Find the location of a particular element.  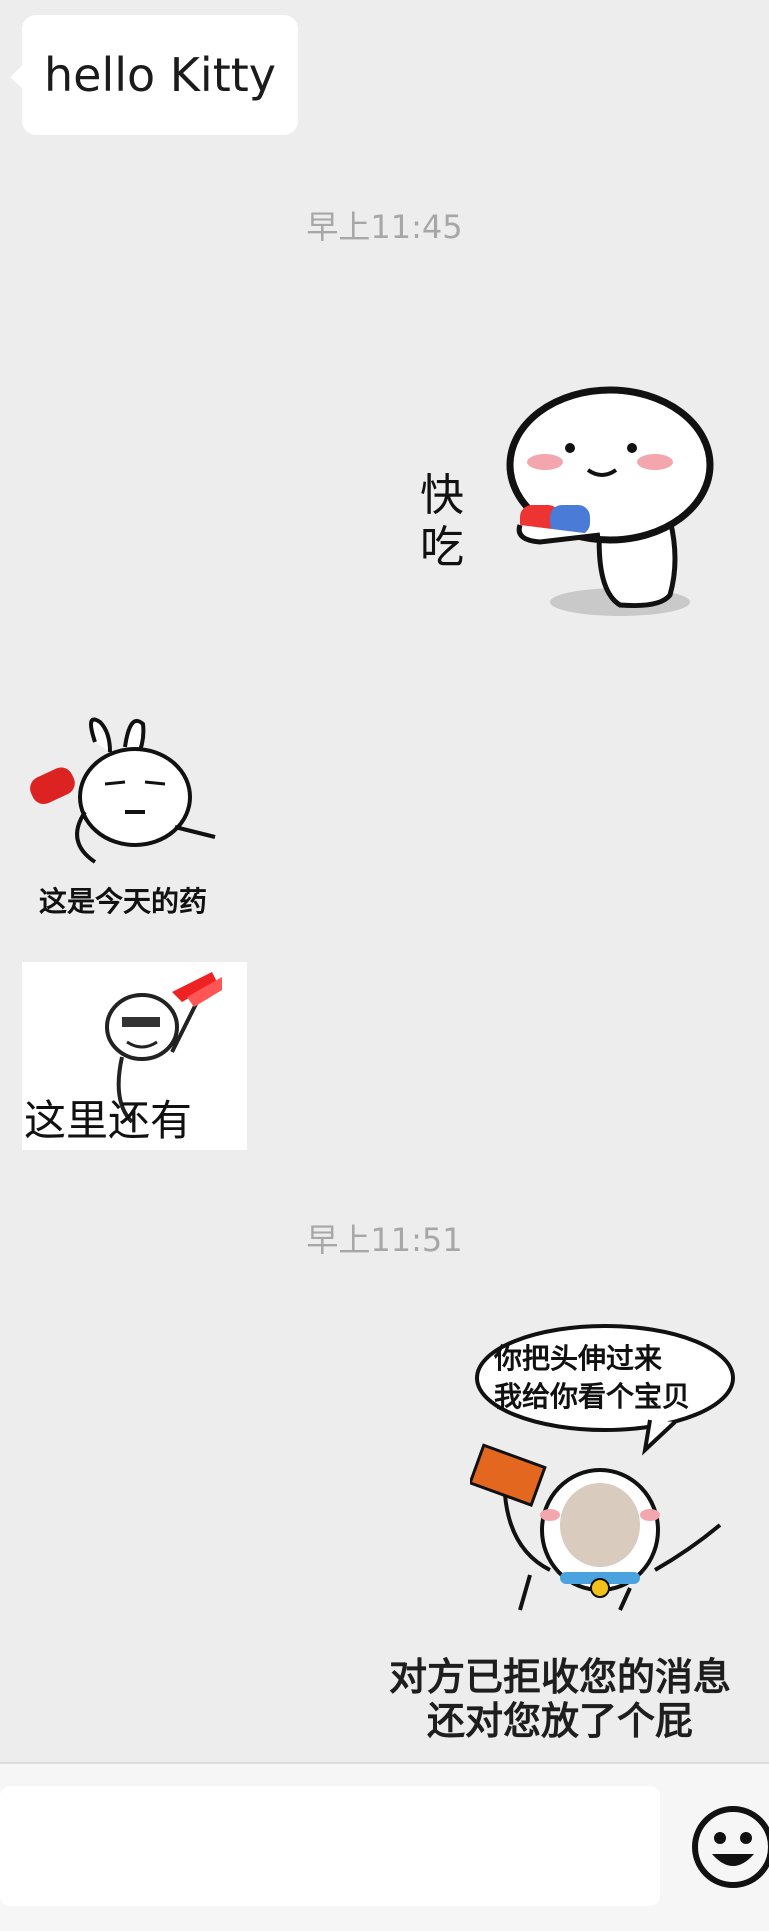

system-message-line2: 还对您放了个屁 is located at coordinates (559, 1721).